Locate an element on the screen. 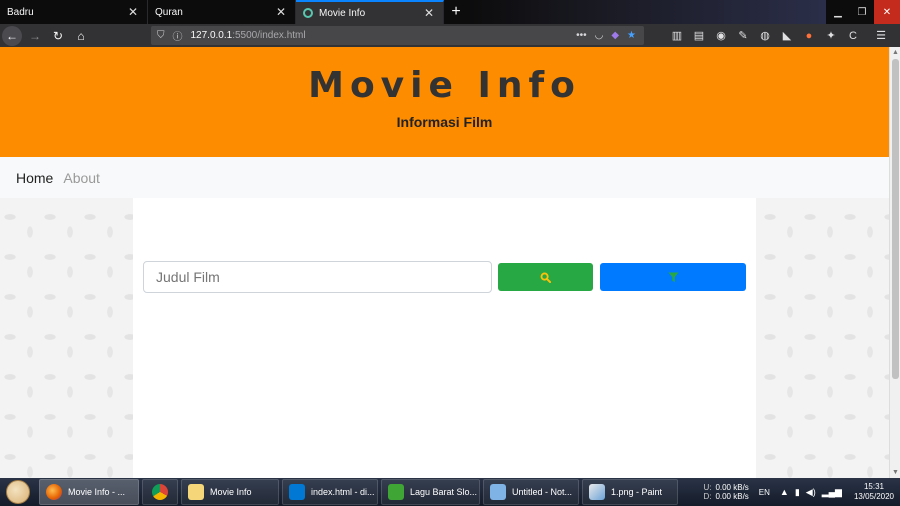 Image resolution: width=900 pixels, height=506 pixels. paint-icon is located at coordinates (597, 492).